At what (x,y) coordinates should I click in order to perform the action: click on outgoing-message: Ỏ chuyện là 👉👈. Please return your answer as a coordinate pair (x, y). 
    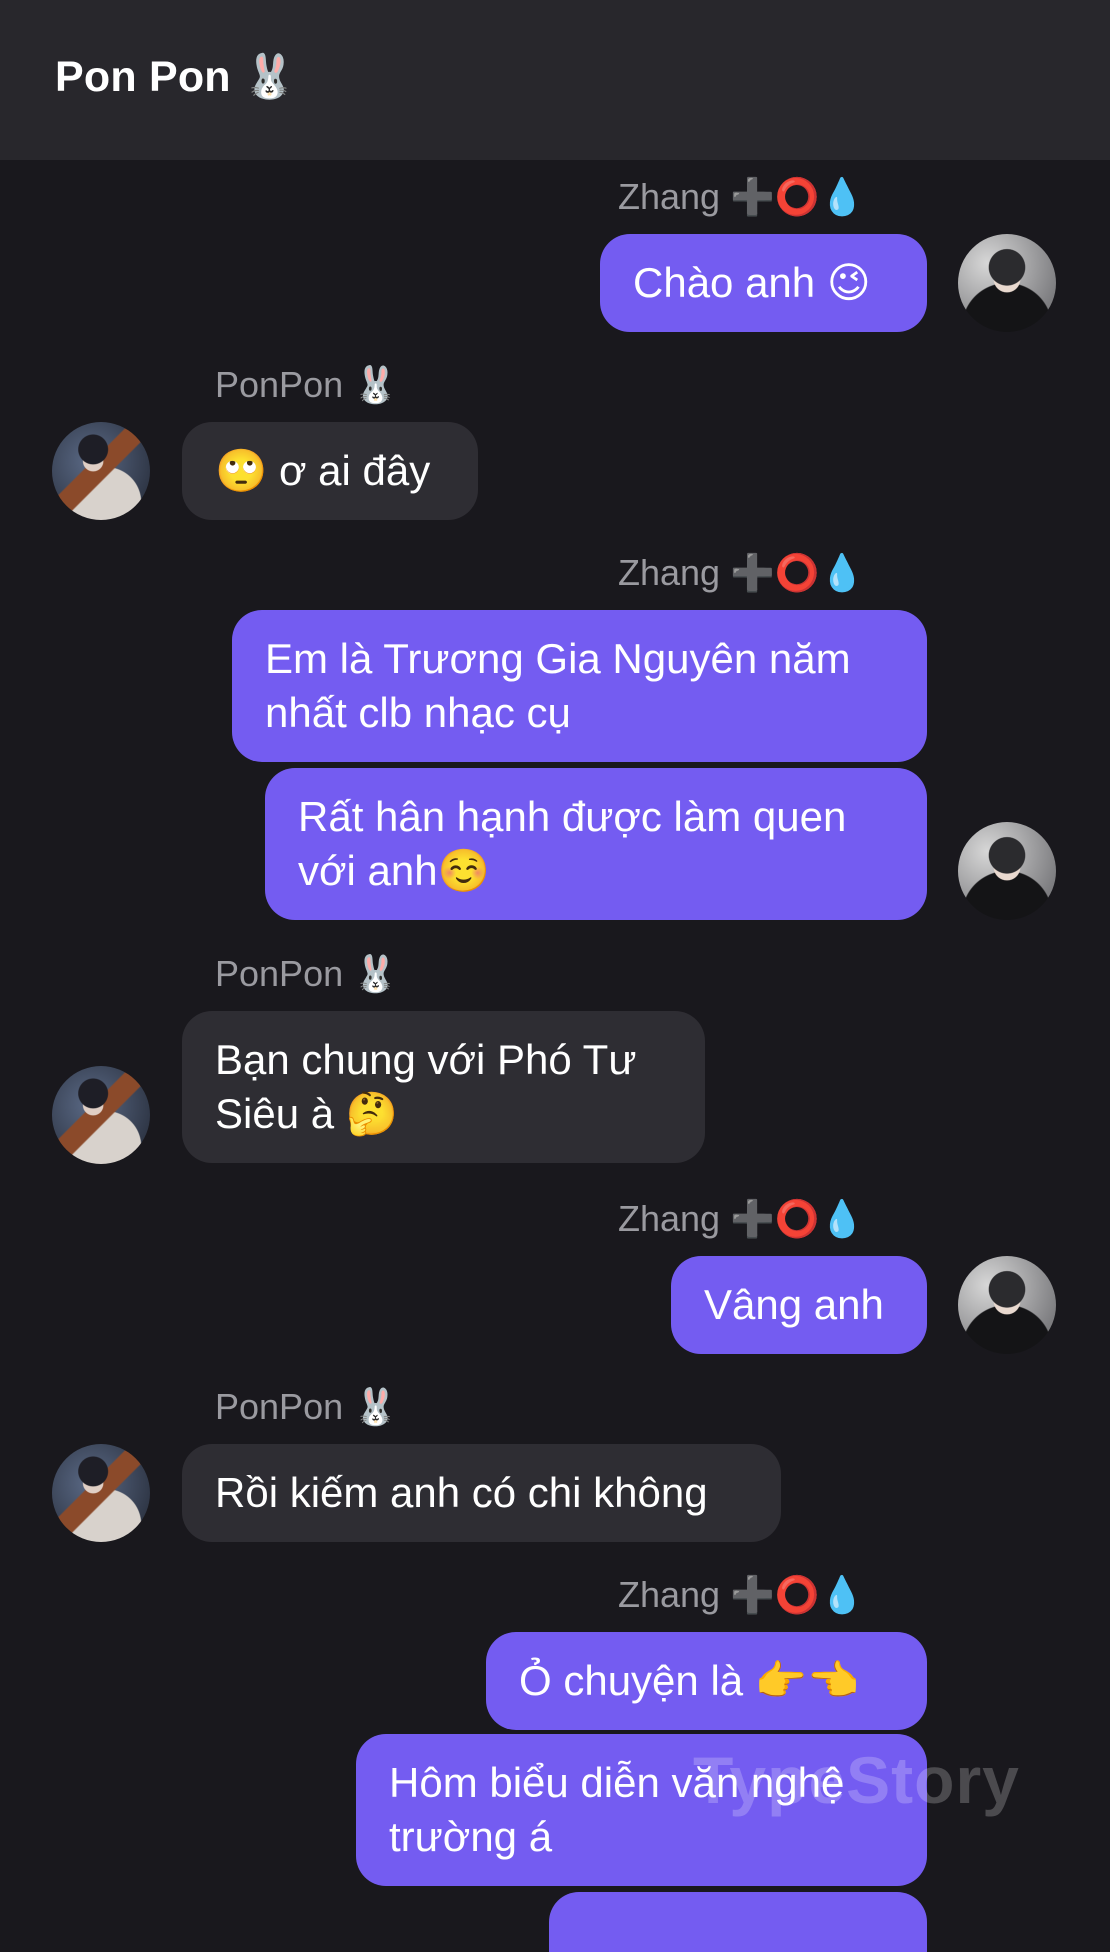
    Looking at the image, I should click on (706, 1681).